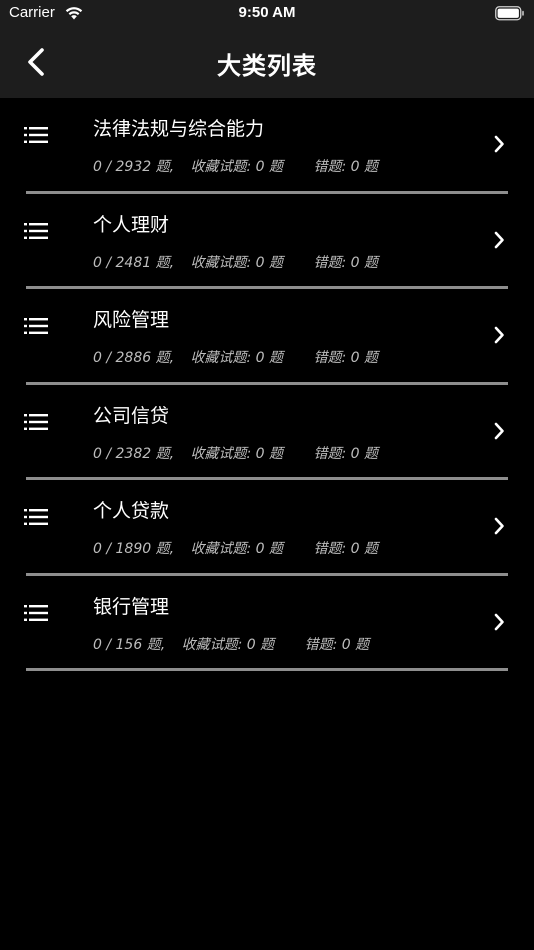 This screenshot has height=950, width=534. Describe the element at coordinates (131, 415) in the screenshot. I see `category-title: 公司信贷` at that location.